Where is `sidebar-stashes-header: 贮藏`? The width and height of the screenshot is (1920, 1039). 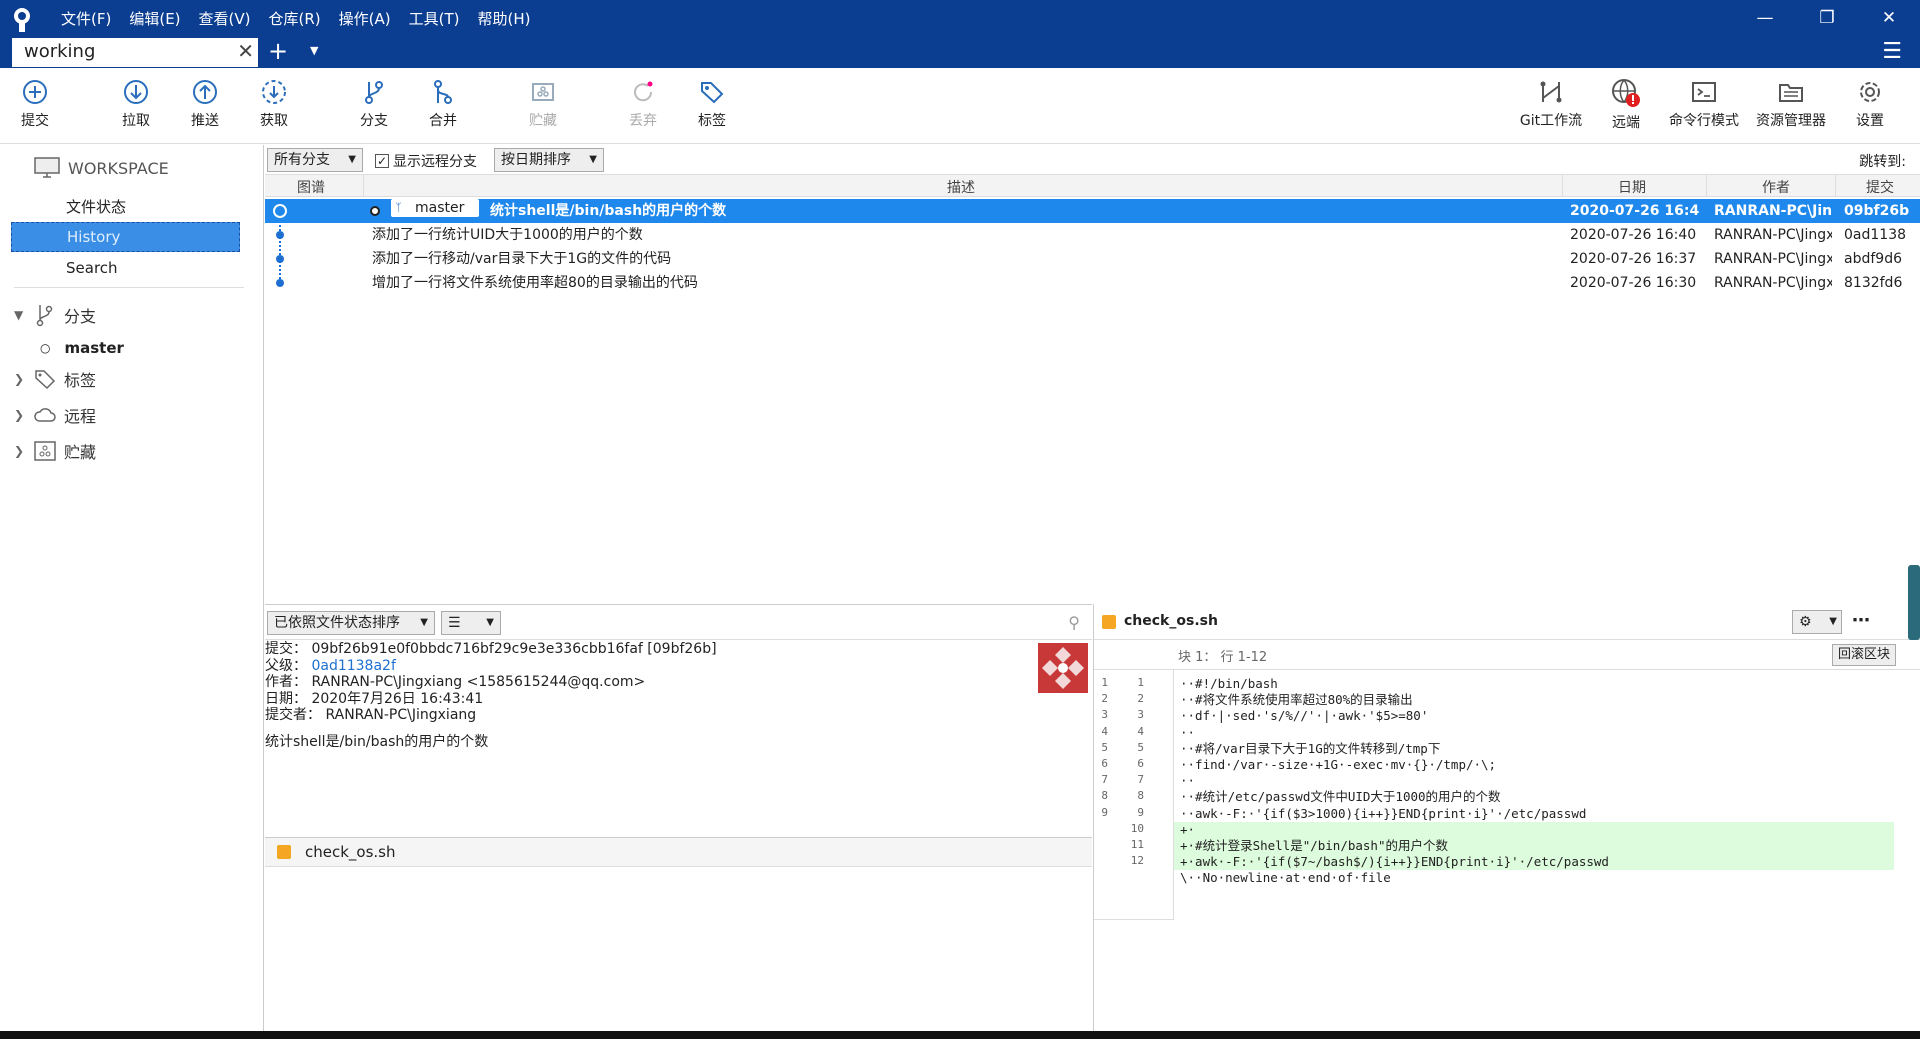 sidebar-stashes-header: 贮藏 is located at coordinates (65, 451).